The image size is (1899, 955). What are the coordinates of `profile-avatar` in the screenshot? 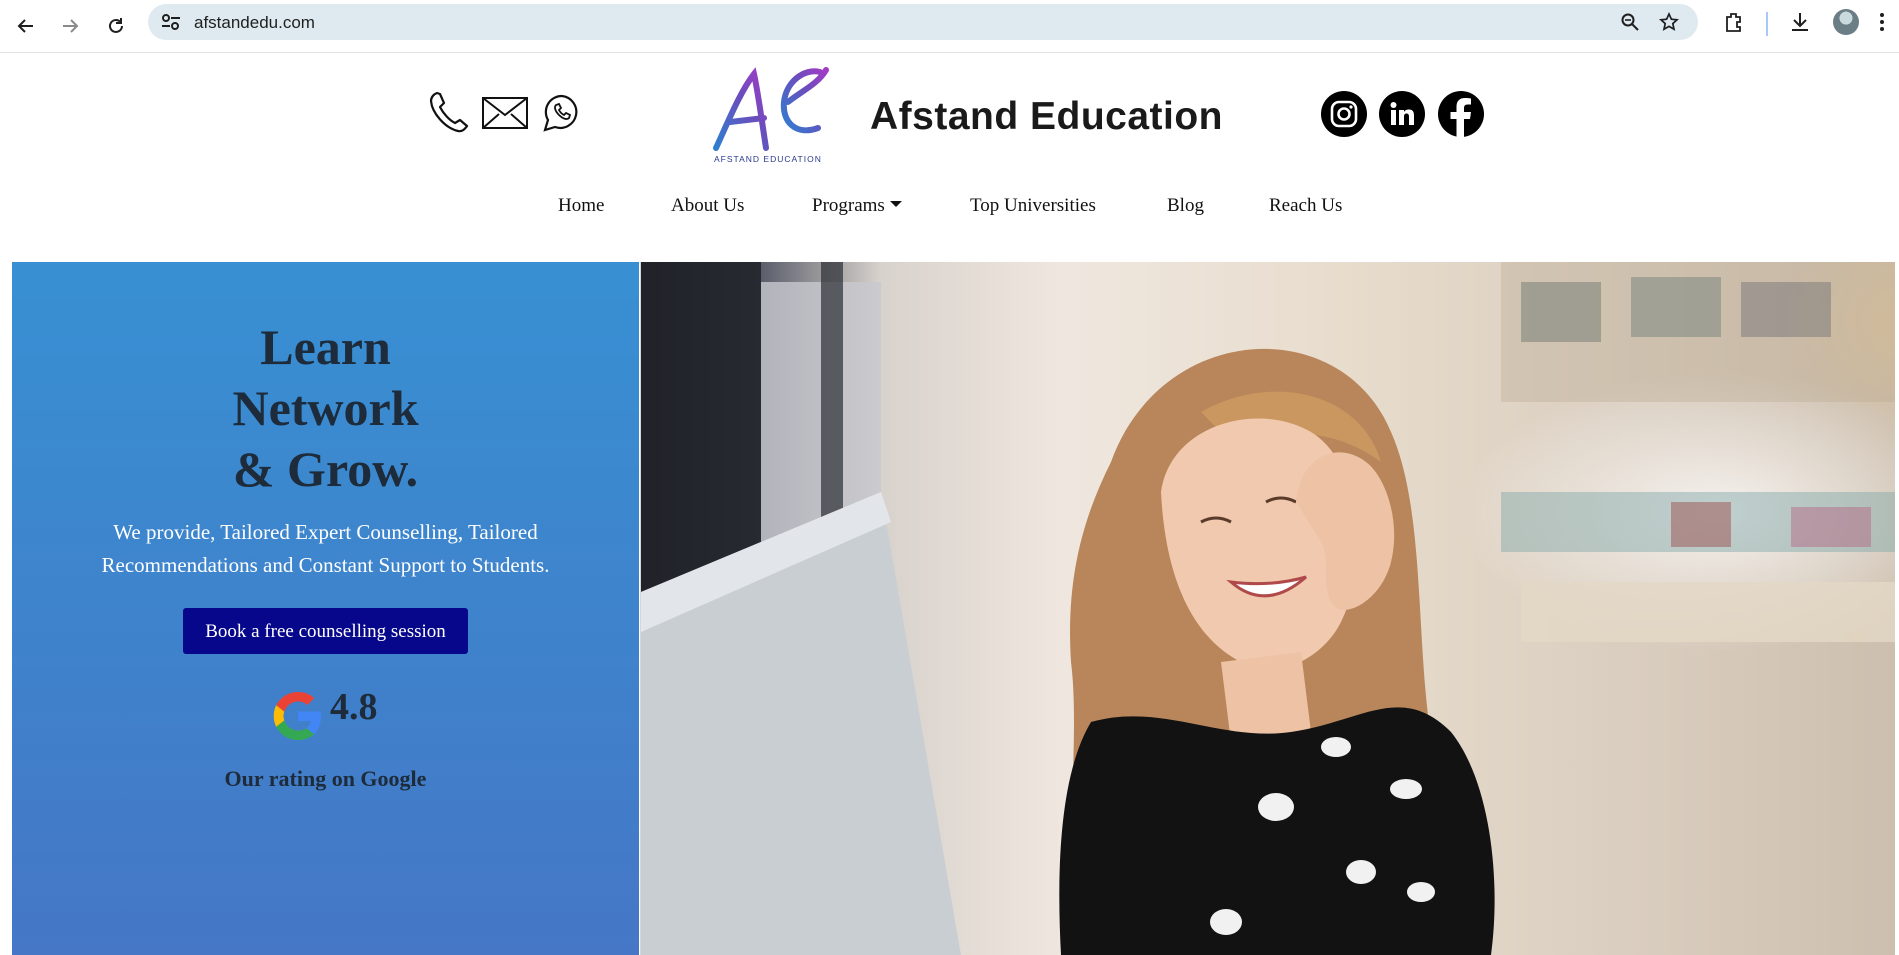 It's located at (1846, 22).